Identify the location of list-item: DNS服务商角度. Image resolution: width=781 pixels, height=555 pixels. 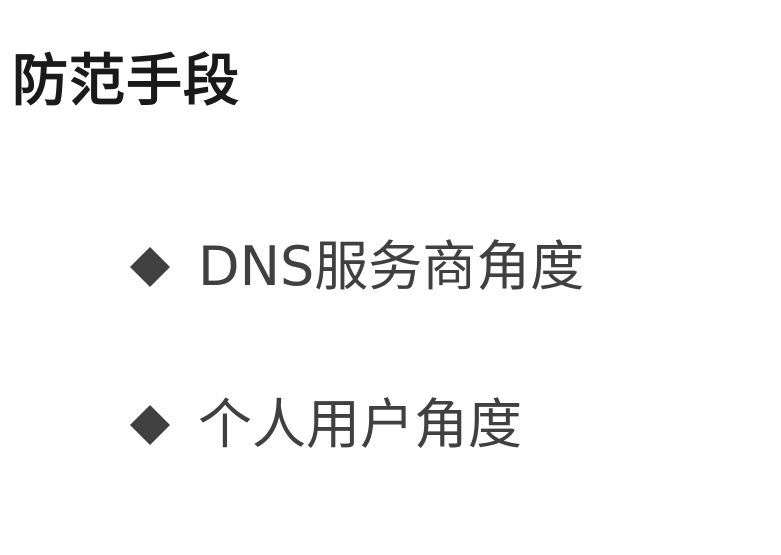
(356, 267).